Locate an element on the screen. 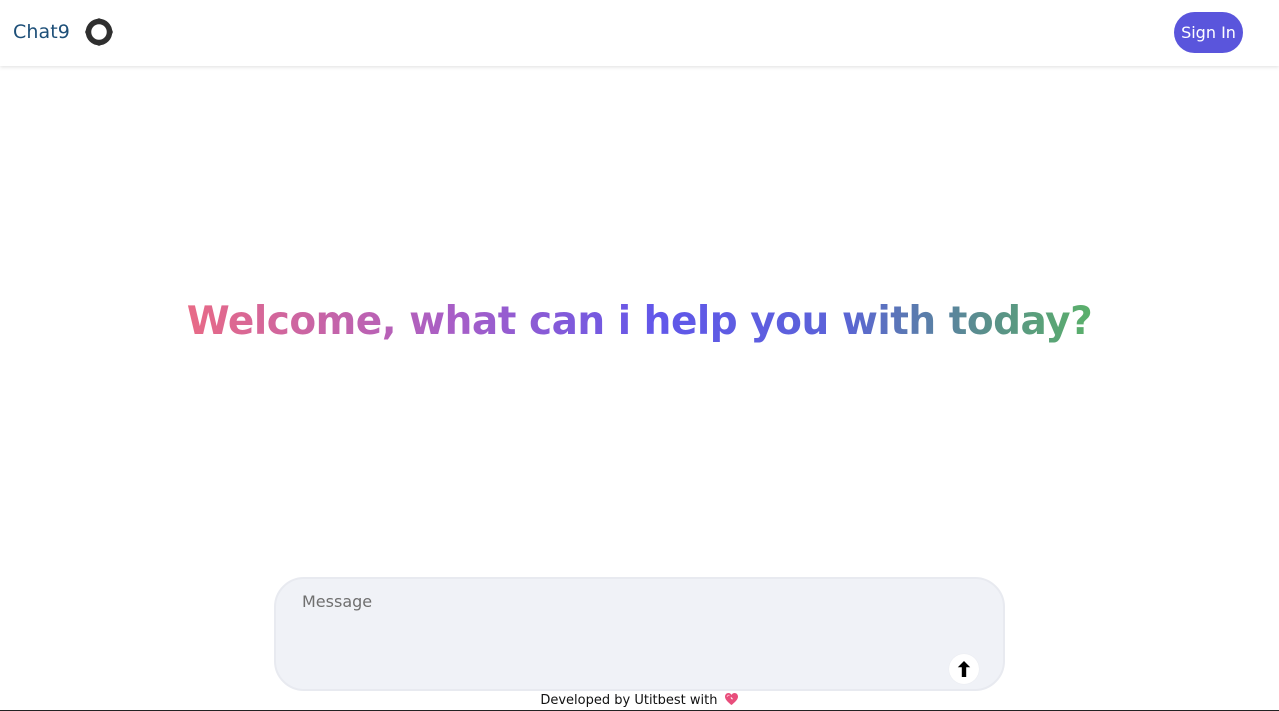 This screenshot has height=711, width=1279. send-button is located at coordinates (964, 669).